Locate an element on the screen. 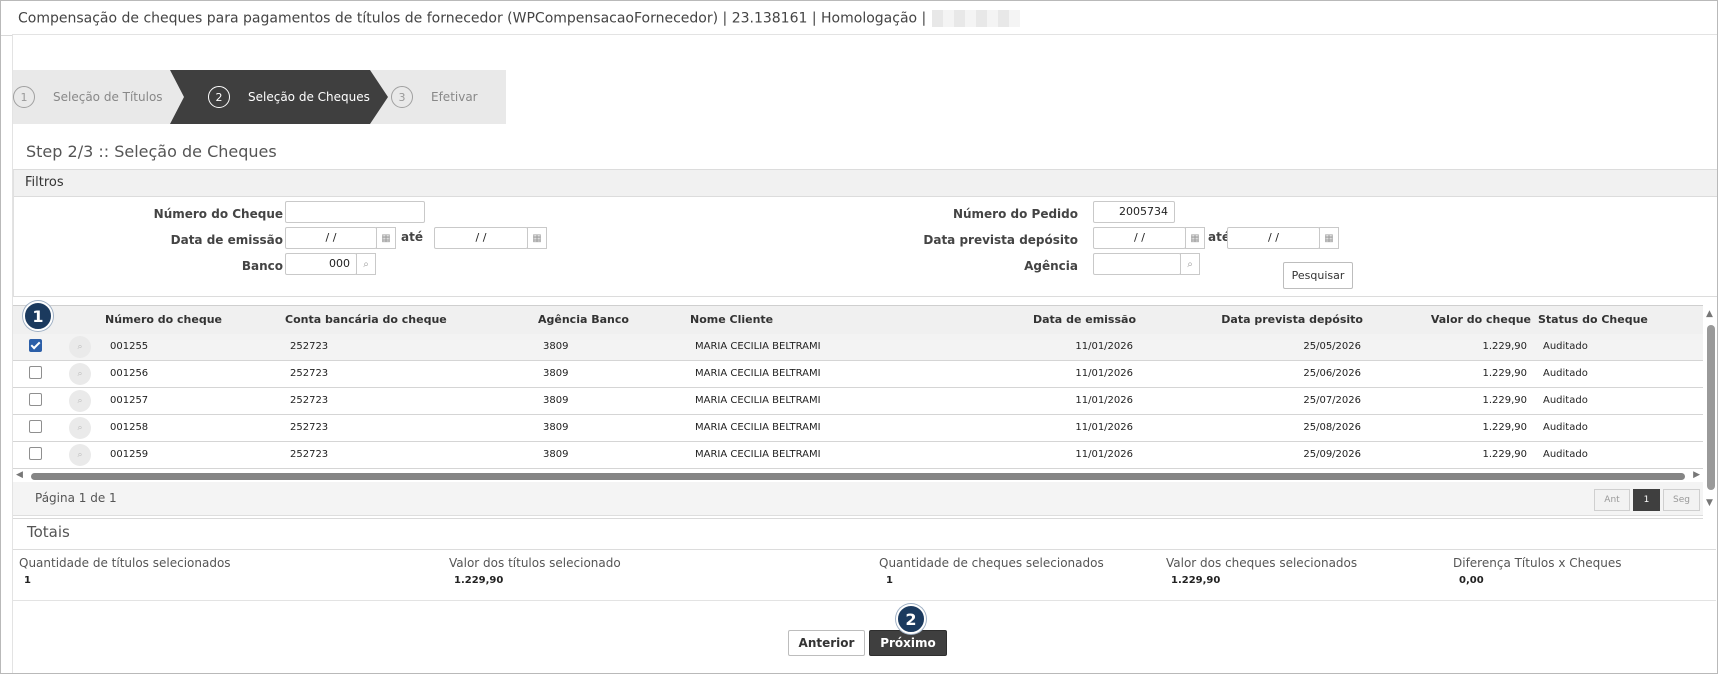 The height and width of the screenshot is (674, 1718). ate-label: até is located at coordinates (412, 237).